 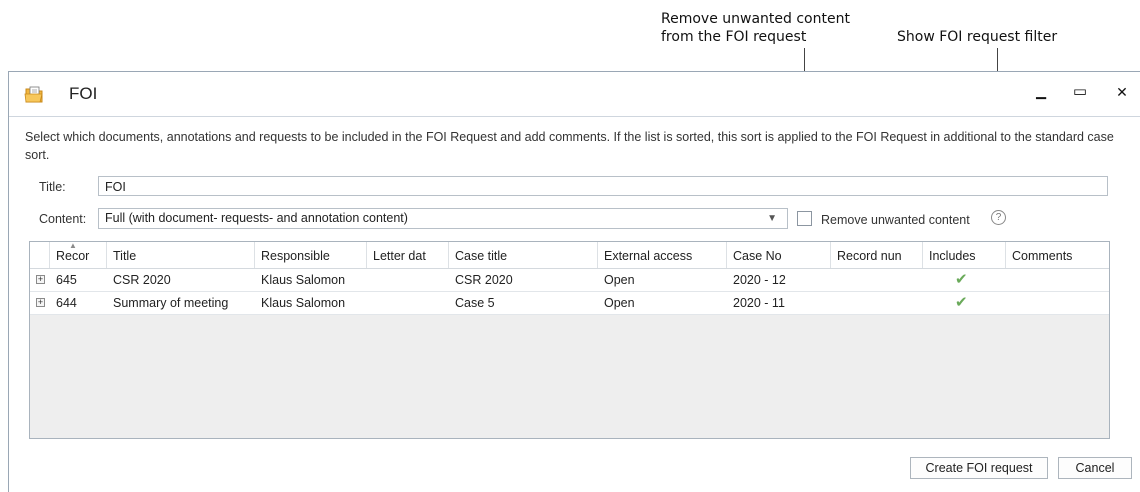 I want to click on cell-case-title: CSR 2020, so click(x=484, y=280).